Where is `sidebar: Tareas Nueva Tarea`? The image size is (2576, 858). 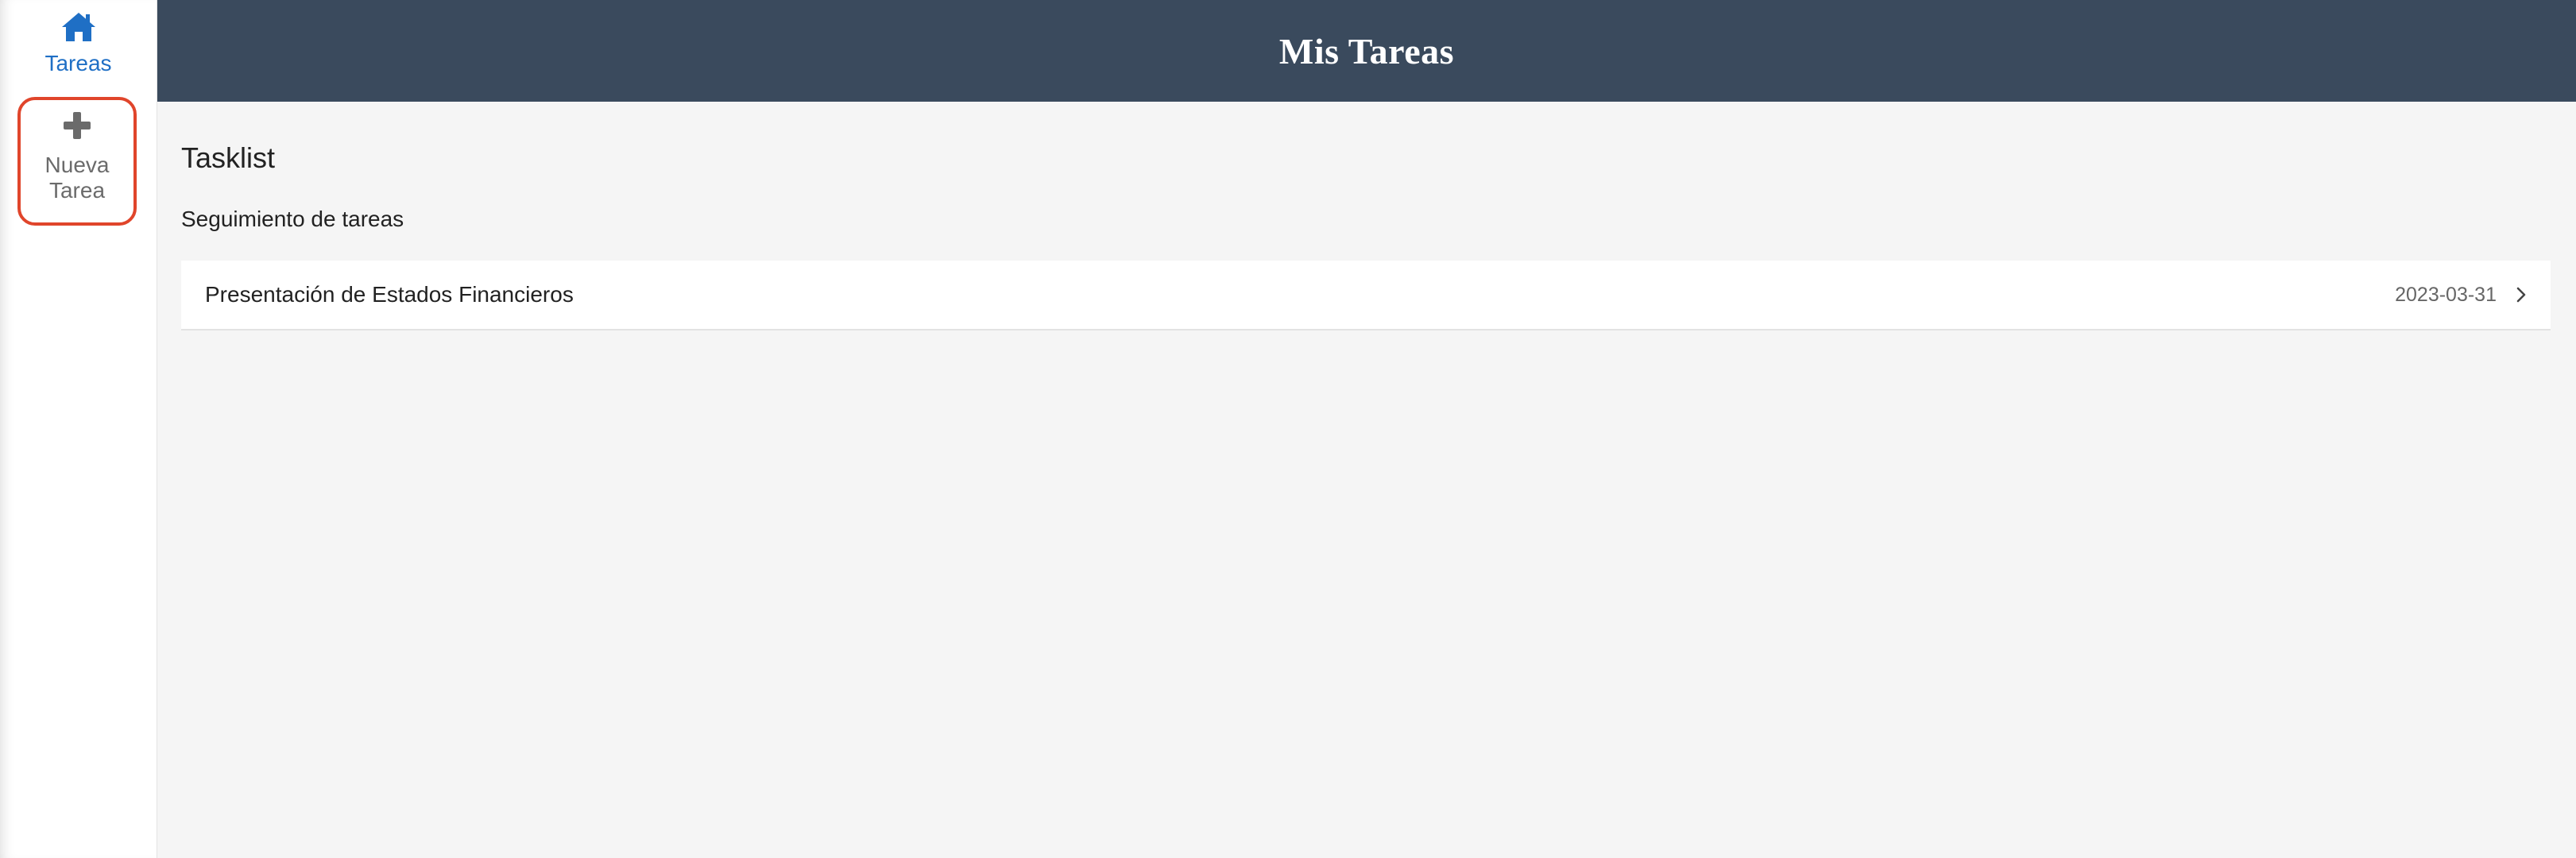 sidebar: Tareas Nueva Tarea is located at coordinates (79, 429).